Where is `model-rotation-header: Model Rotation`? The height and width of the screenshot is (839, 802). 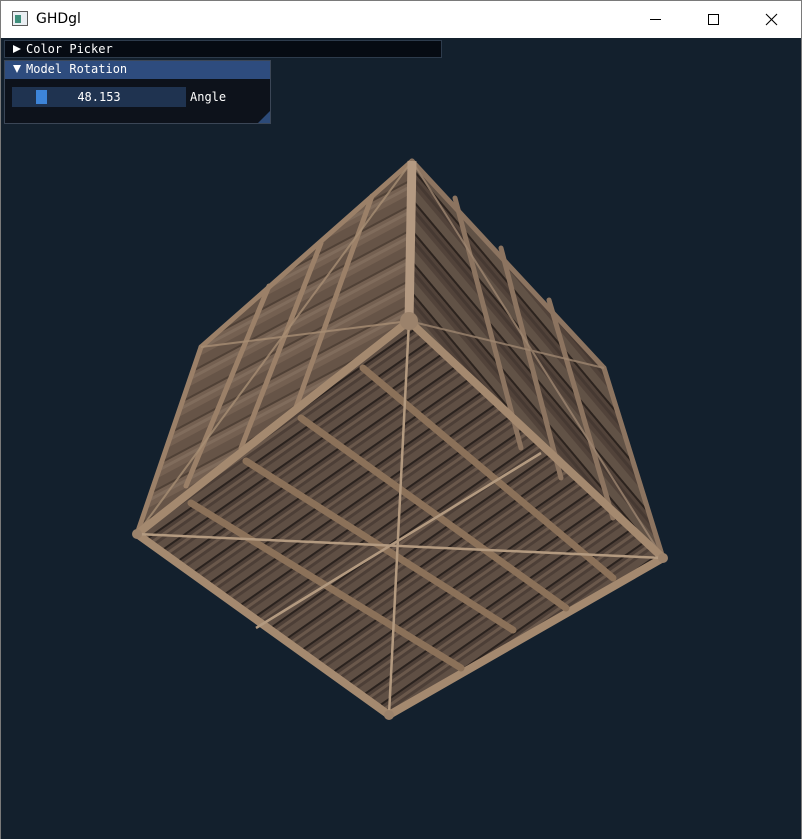
model-rotation-header: Model Rotation is located at coordinates (137, 70).